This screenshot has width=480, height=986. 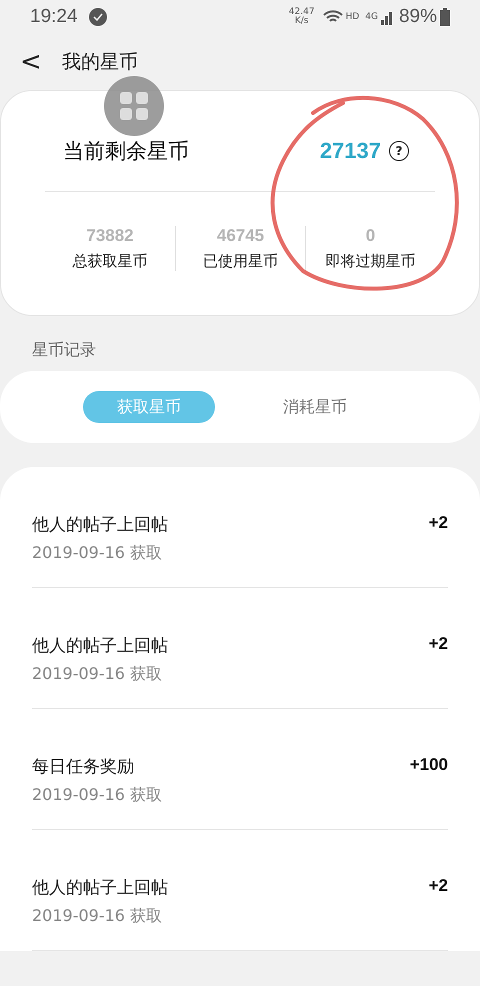 What do you see at coordinates (31, 62) in the screenshot?
I see `back-button: <` at bounding box center [31, 62].